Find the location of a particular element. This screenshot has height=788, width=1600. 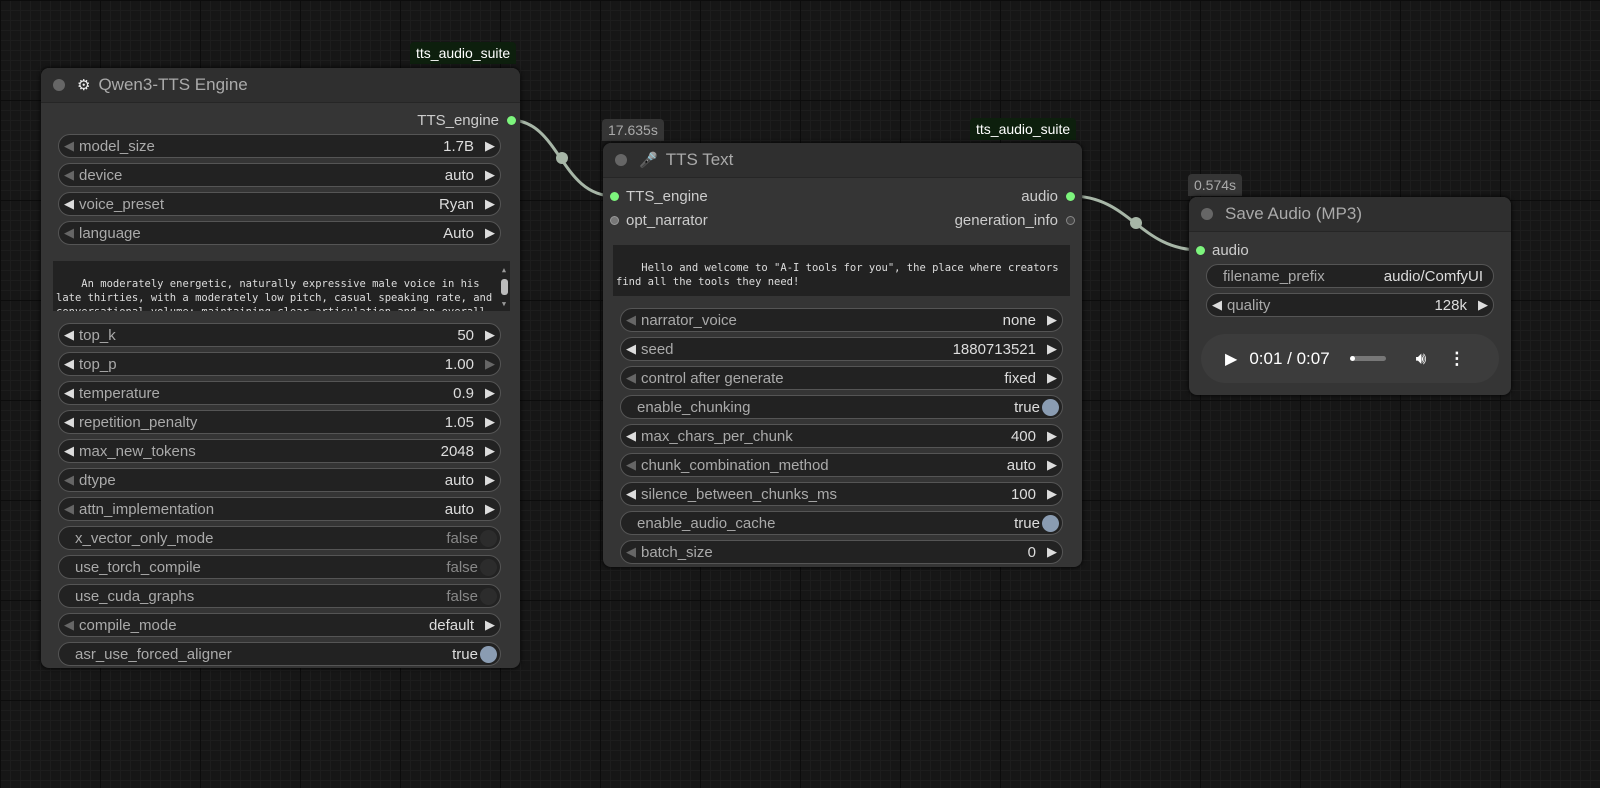

input-slot-tts-engine: TTS_engine is located at coordinates (659, 196).